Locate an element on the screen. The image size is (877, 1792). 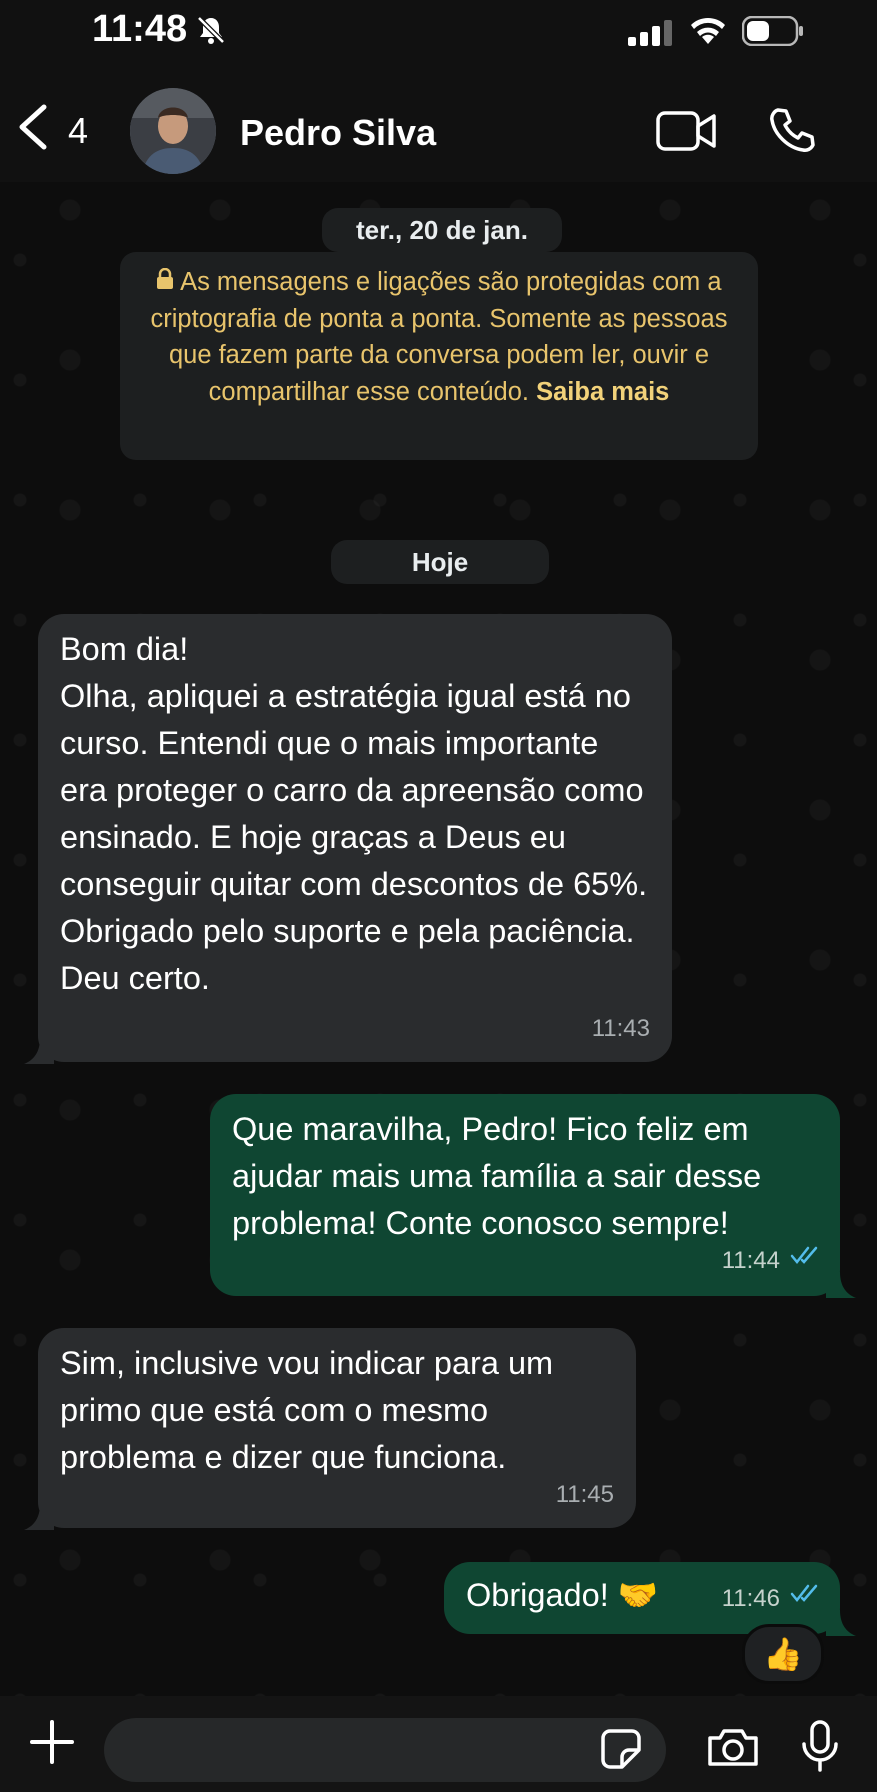
status-time: 11:48 is located at coordinates (140, 29).